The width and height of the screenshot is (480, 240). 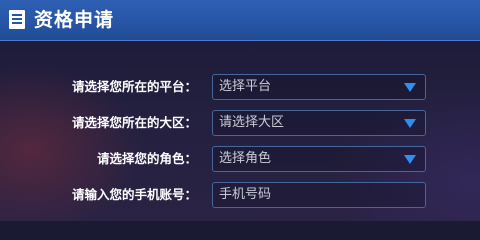 What do you see at coordinates (134, 86) in the screenshot?
I see `platform-label: 请选择您所在的平台：` at bounding box center [134, 86].